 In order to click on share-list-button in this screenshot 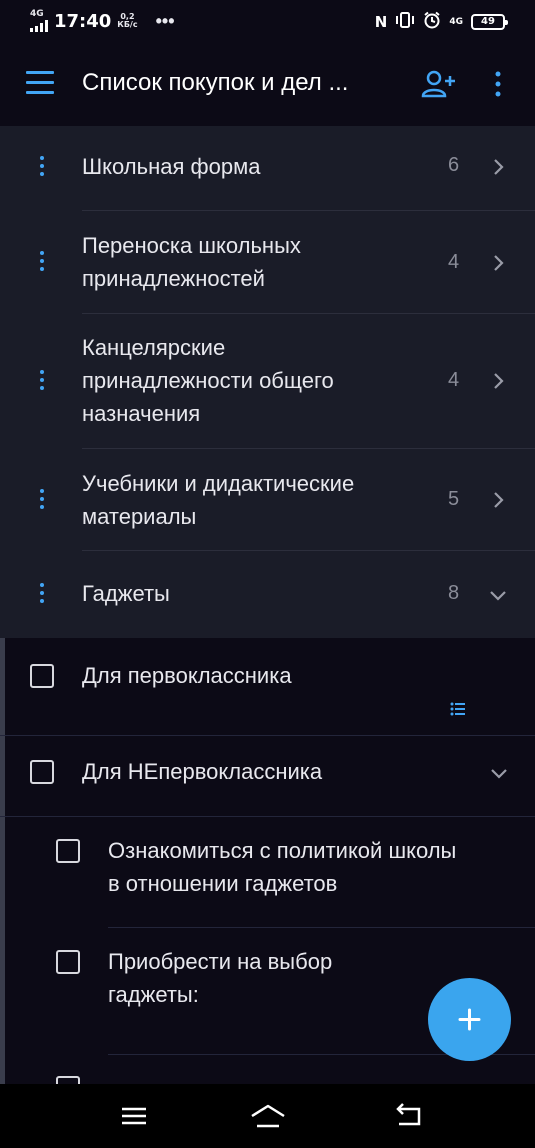, I will do `click(440, 84)`.